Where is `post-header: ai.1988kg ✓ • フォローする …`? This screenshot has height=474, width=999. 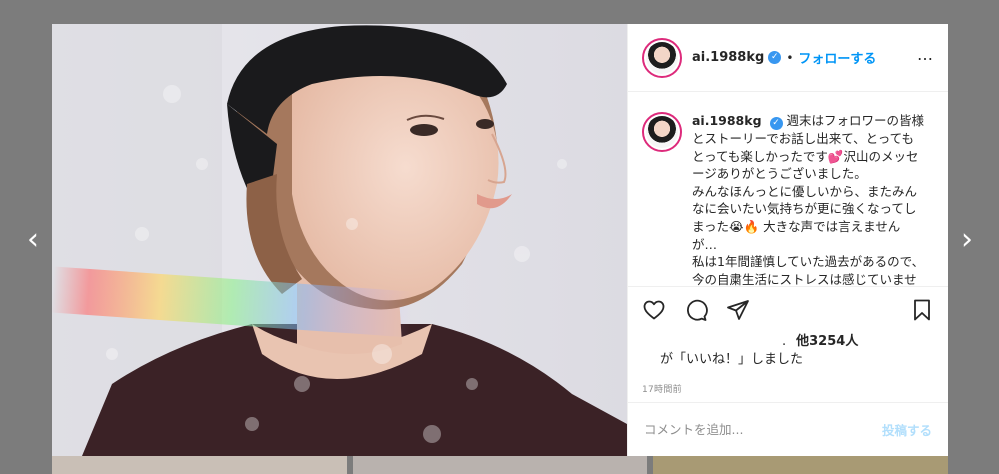
post-header: ai.1988kg ✓ • フォローする … is located at coordinates (788, 58).